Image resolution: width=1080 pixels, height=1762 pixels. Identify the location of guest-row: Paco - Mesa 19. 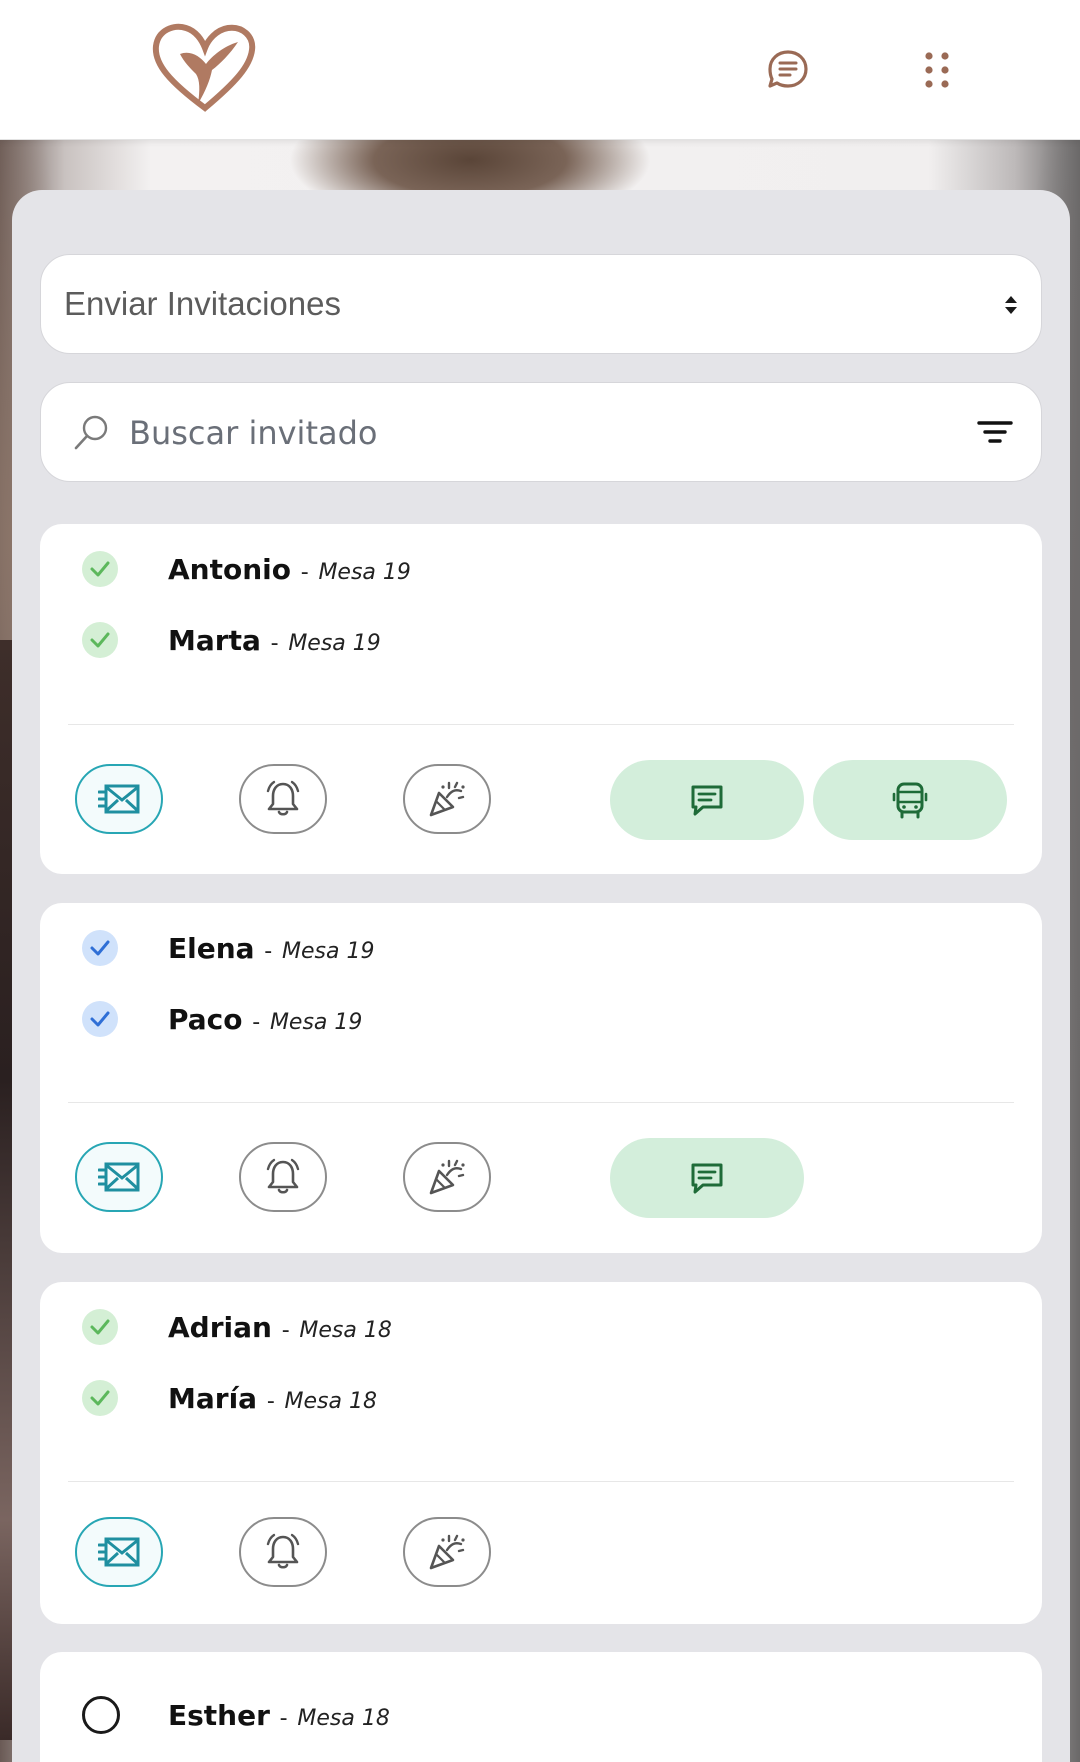
(541, 1019).